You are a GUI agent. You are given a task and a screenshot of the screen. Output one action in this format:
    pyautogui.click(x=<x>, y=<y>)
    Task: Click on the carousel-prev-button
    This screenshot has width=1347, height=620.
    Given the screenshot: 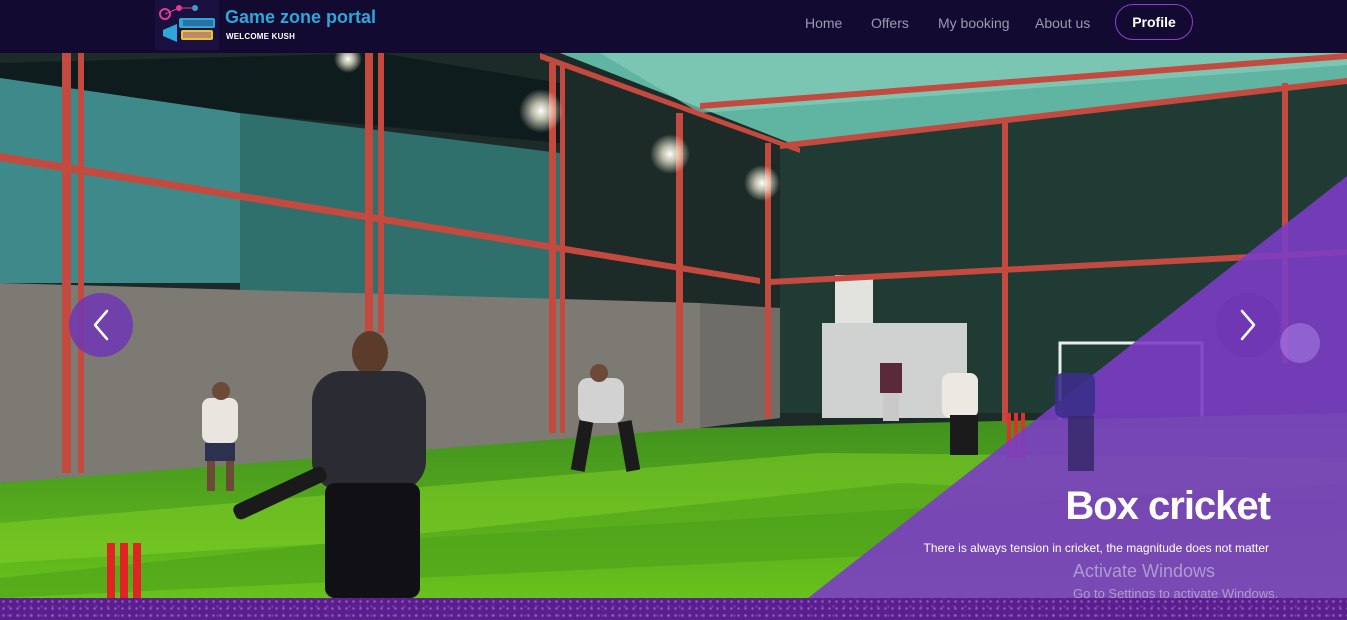 What is the action you would take?
    pyautogui.click(x=101, y=325)
    